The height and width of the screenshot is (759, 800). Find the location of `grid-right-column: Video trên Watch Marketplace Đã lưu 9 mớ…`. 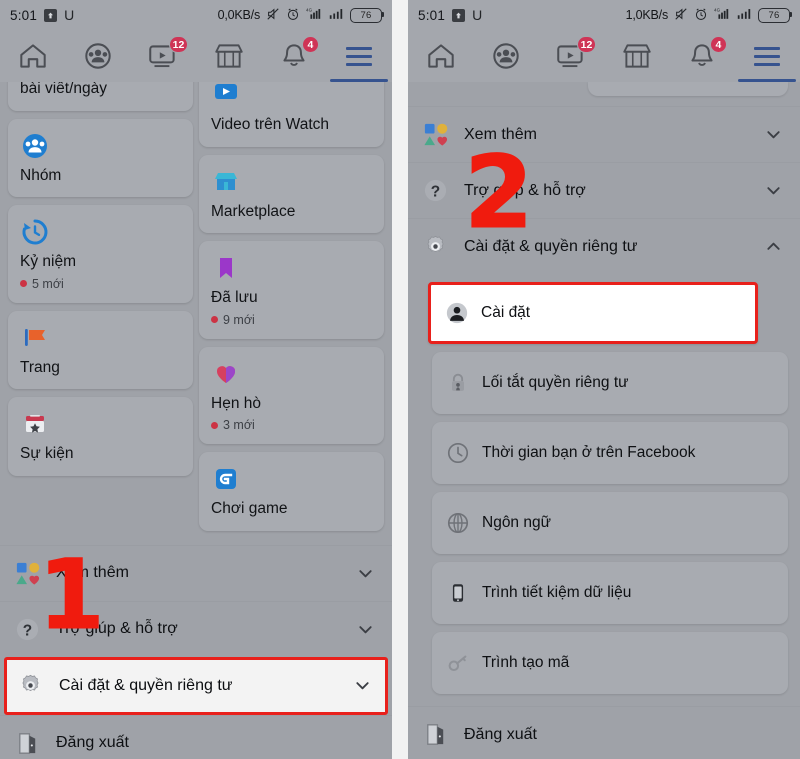

grid-right-column: Video trên Watch Marketplace Đã lưu 9 mớ… is located at coordinates (291, 306).